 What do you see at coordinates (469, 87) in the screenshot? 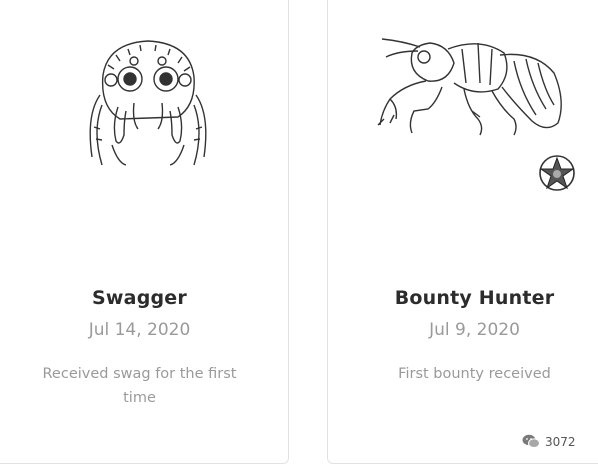
I see `cicada-icon` at bounding box center [469, 87].